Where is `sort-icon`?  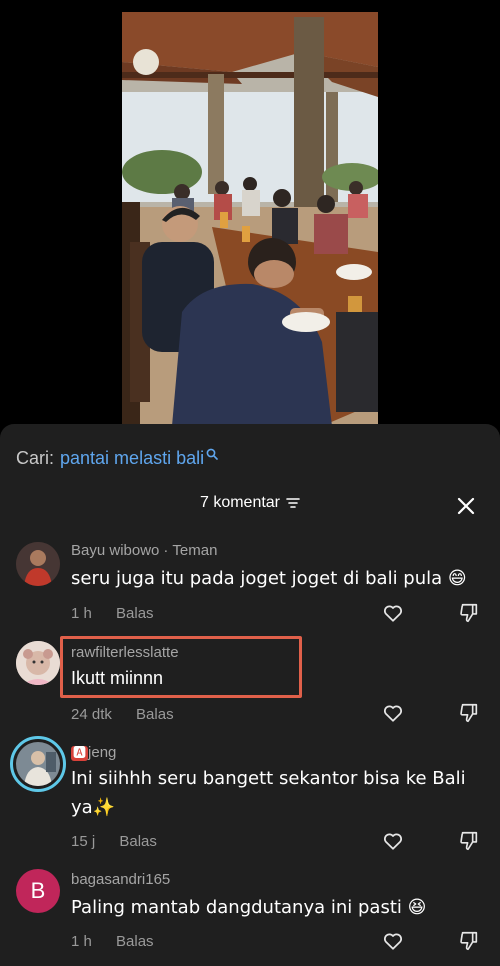
sort-icon is located at coordinates (293, 503).